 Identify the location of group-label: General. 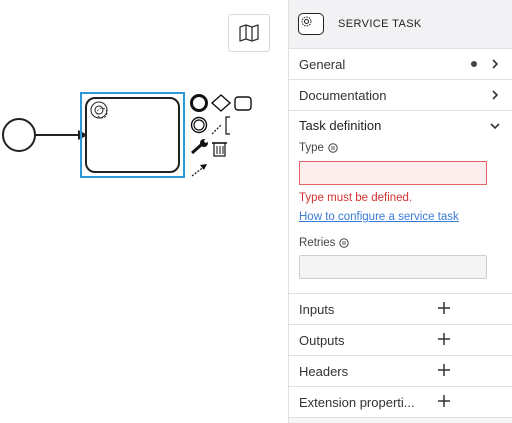
(322, 64).